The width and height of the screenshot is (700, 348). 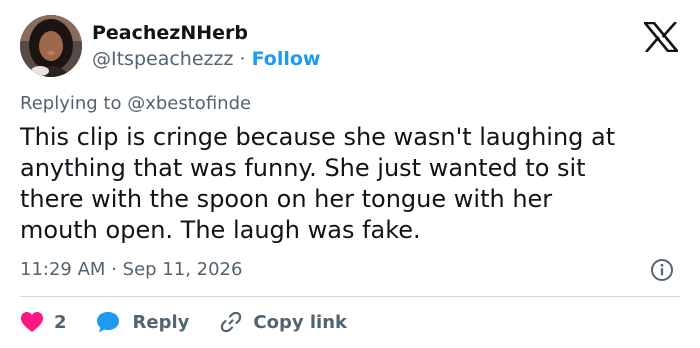 I want to click on tweet-text-line: mouth open. The laugh was fake., so click(x=220, y=230).